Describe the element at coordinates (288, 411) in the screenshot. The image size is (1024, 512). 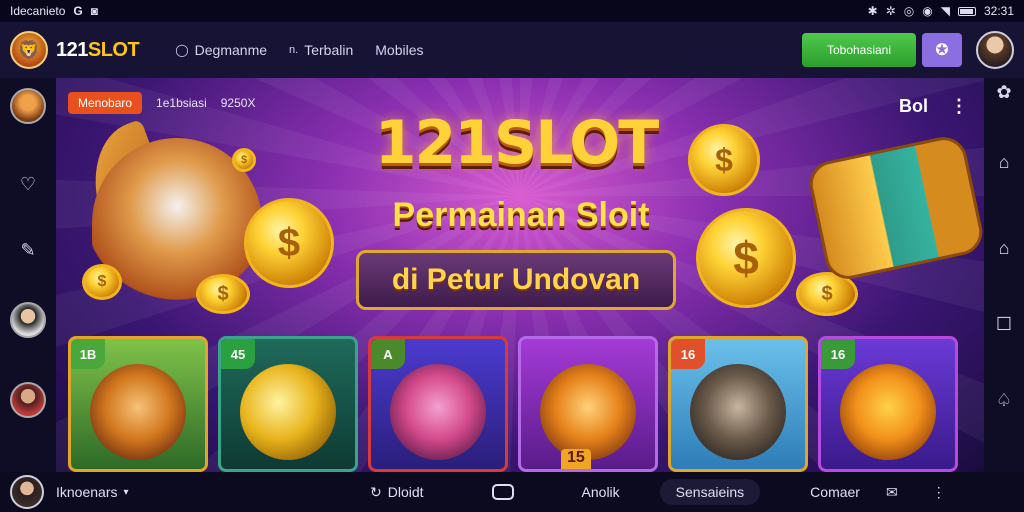
I see `coin-art` at that location.